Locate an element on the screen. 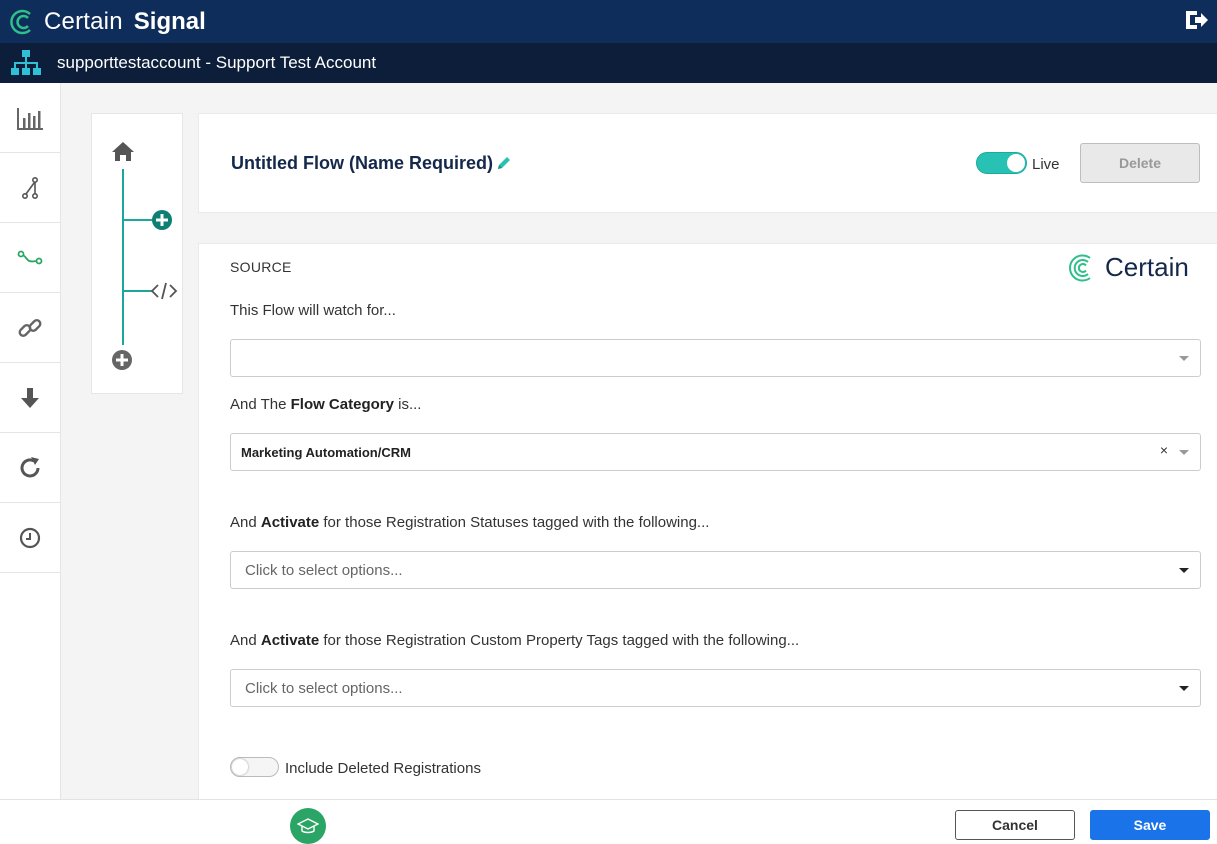  category-select: Marketing Automation/CRM × is located at coordinates (715, 452).